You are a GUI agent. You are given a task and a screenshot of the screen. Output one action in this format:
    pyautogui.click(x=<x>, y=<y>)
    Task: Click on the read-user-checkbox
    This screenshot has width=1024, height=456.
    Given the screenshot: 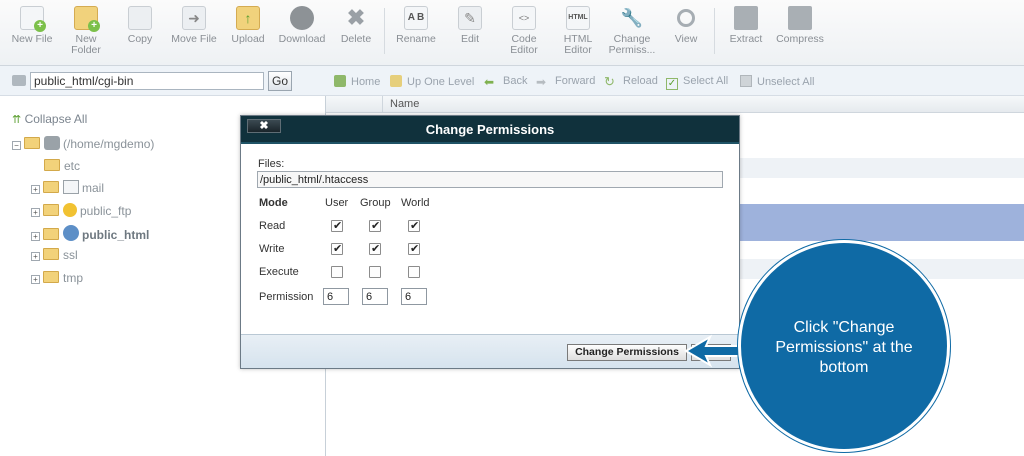 What is the action you would take?
    pyautogui.click(x=337, y=225)
    